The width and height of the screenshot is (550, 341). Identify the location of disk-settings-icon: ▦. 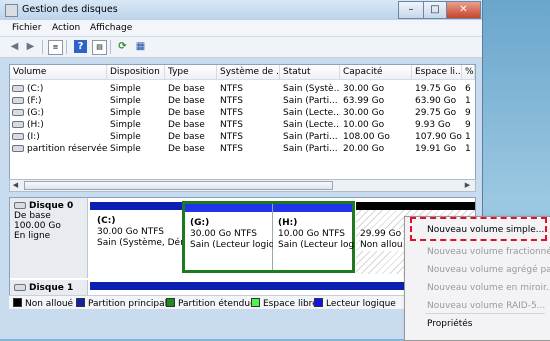
(140, 46).